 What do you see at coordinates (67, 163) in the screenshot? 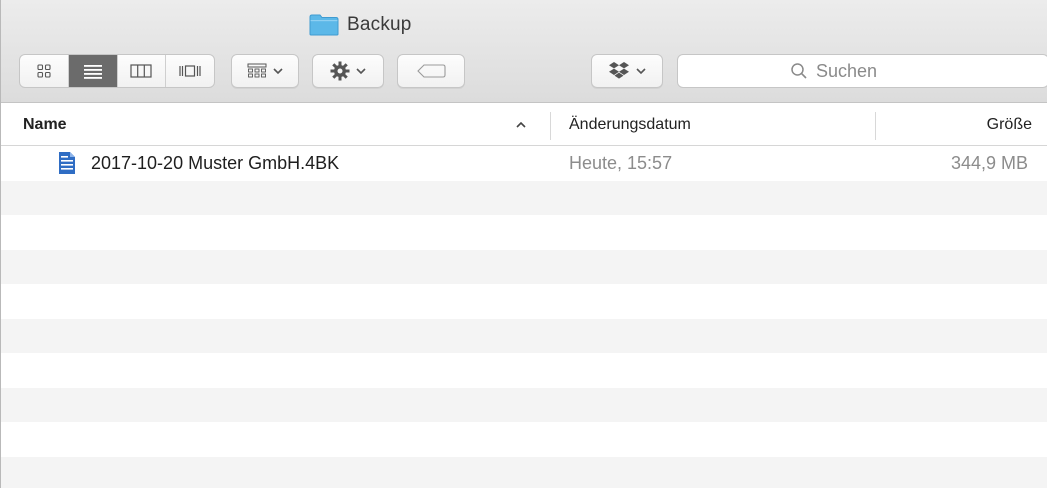
I see `document-icon` at bounding box center [67, 163].